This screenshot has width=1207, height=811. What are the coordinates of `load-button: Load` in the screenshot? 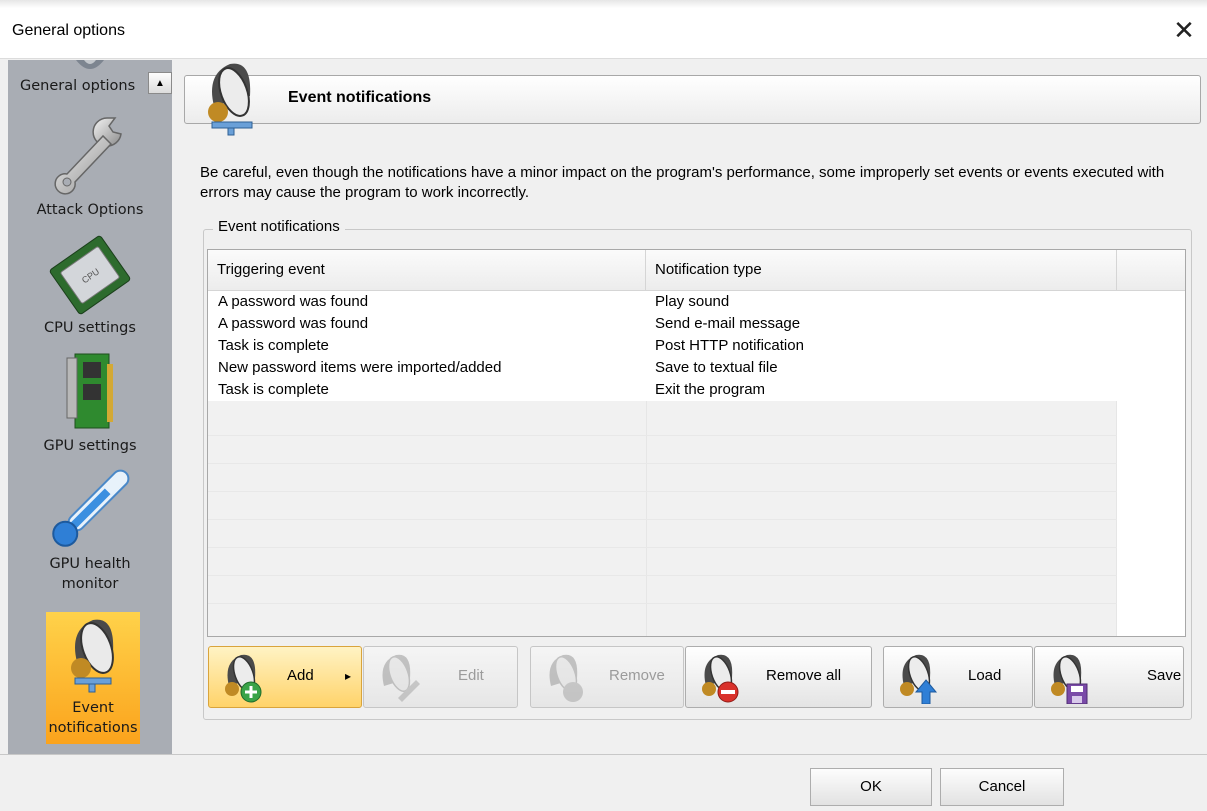 It's located at (958, 677).